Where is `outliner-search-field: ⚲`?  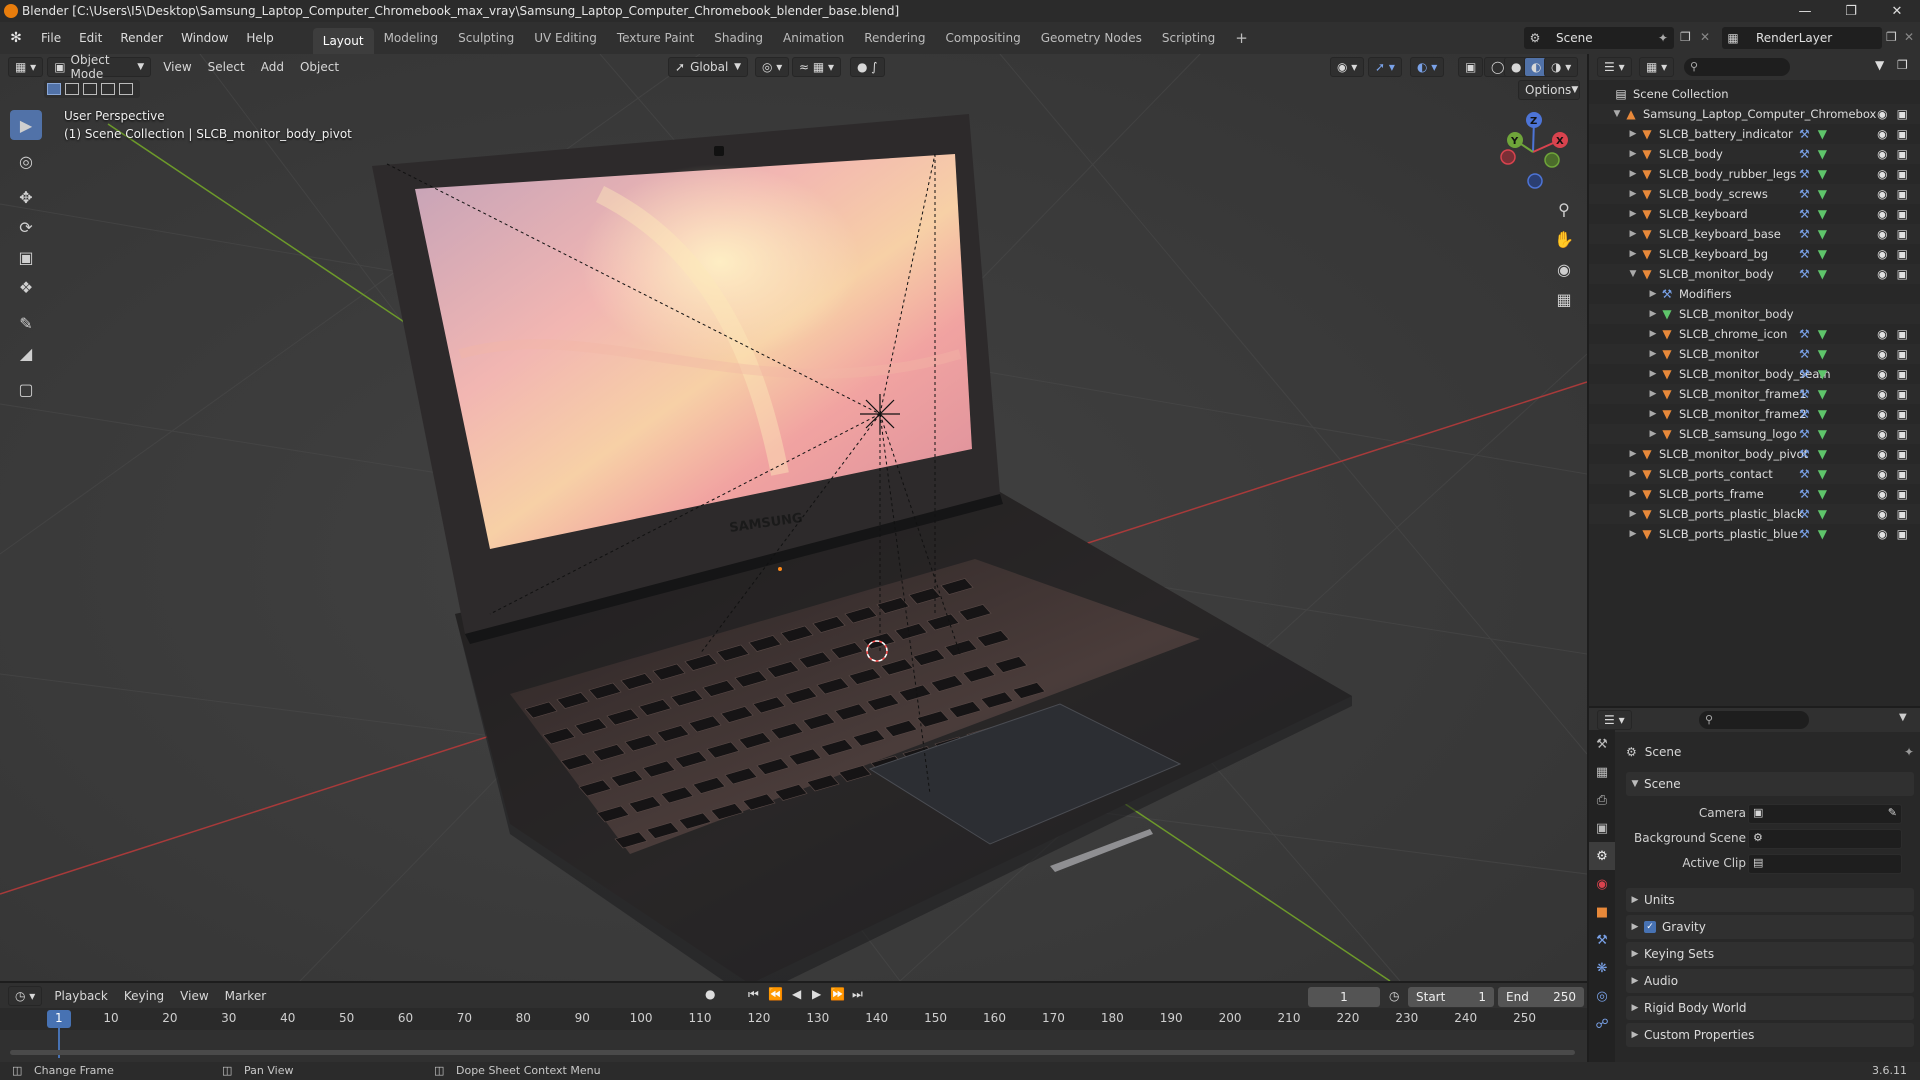 outliner-search-field: ⚲ is located at coordinates (1737, 67).